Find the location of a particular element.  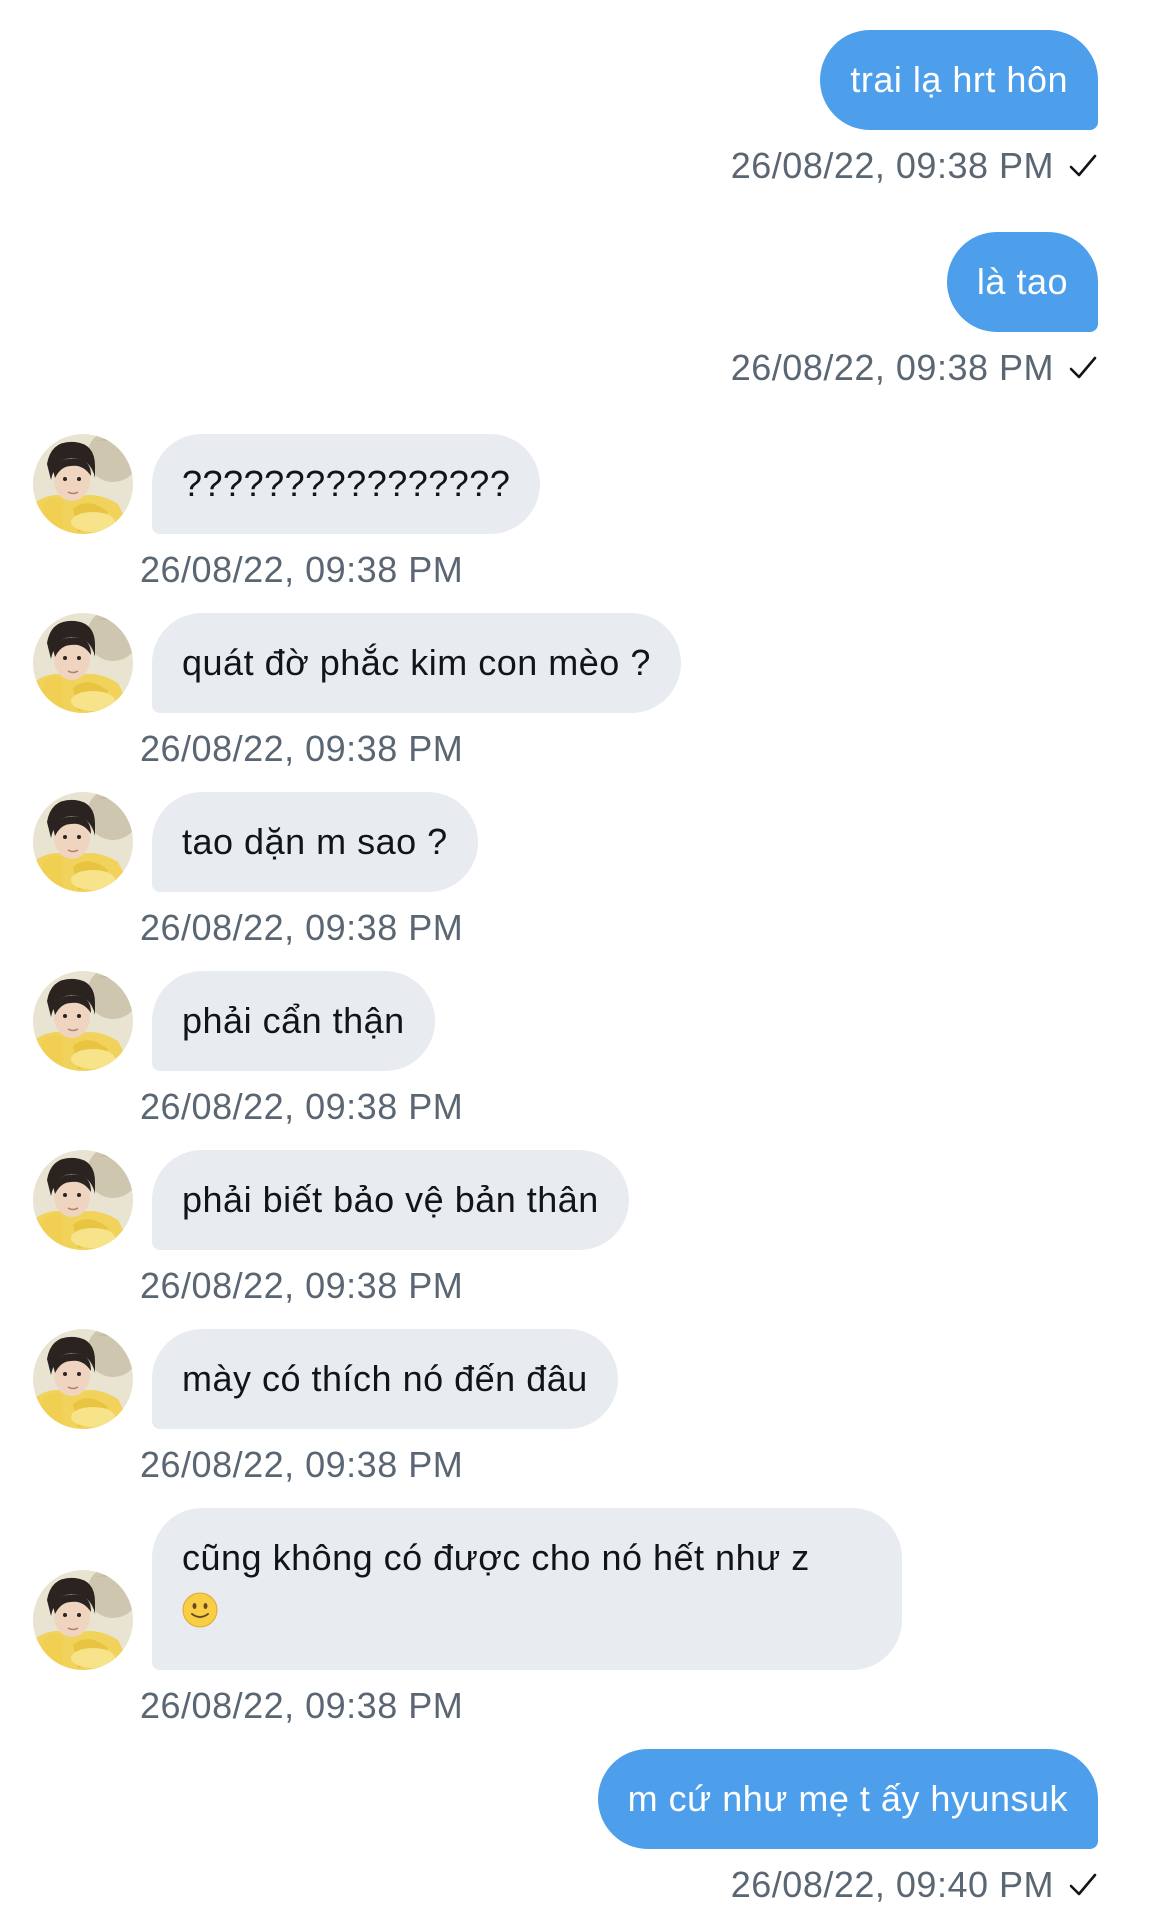

incoming-message: ???????????????? is located at coordinates (346, 484).